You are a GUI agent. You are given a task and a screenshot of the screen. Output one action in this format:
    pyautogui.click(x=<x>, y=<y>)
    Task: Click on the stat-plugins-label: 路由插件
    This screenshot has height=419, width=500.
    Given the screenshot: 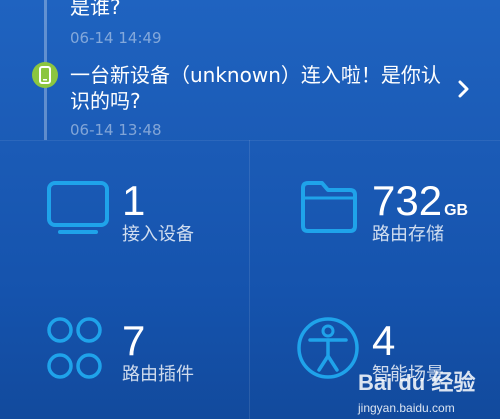 What is the action you would take?
    pyautogui.click(x=158, y=374)
    